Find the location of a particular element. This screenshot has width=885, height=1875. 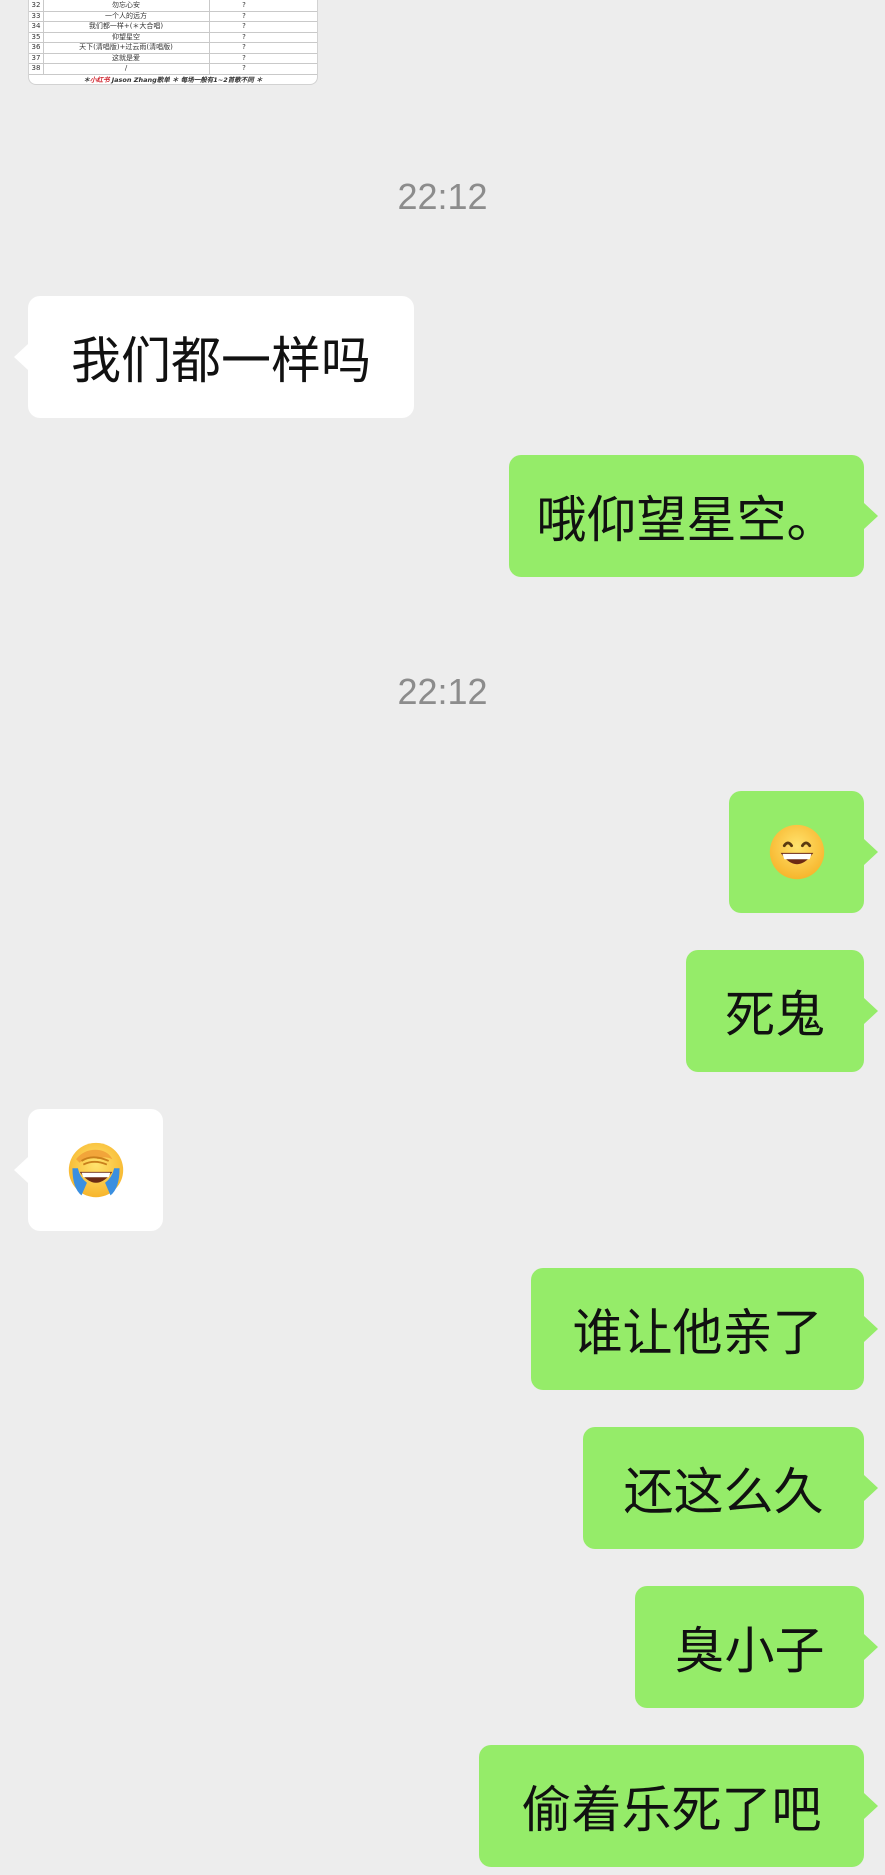

outgoing-emoji-bubble is located at coordinates (803, 852).